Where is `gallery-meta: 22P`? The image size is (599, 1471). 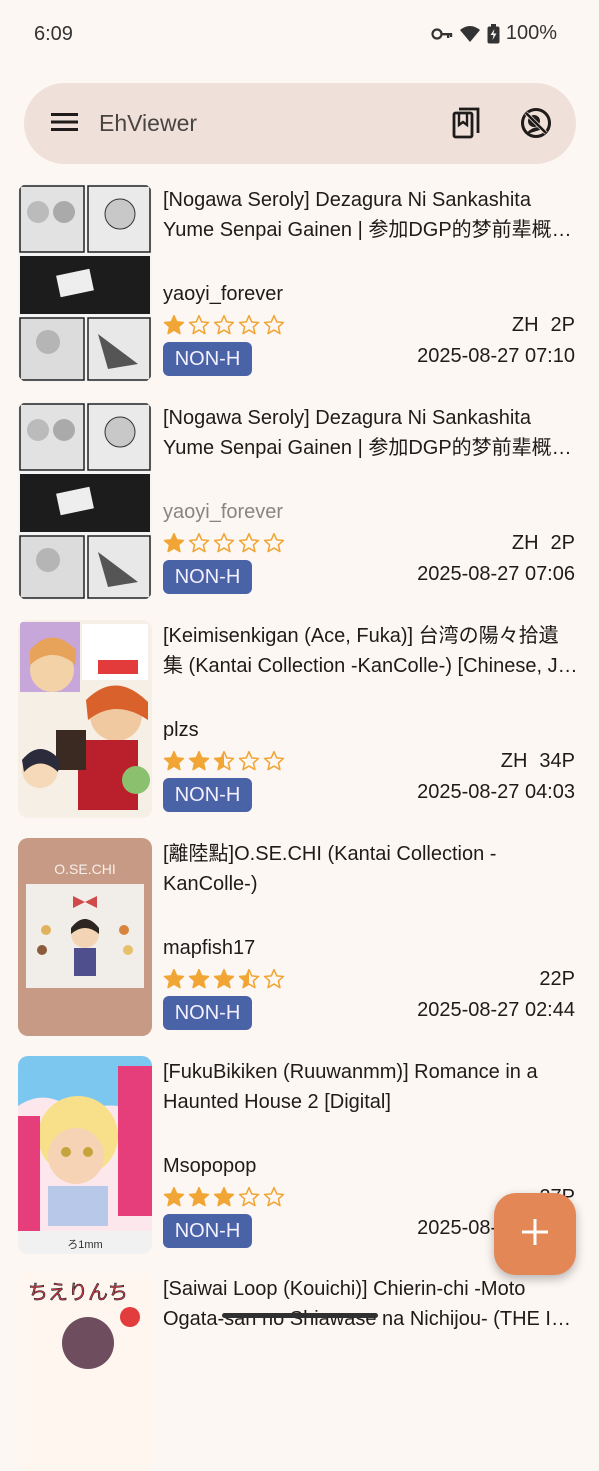
gallery-meta: 22P is located at coordinates (557, 979).